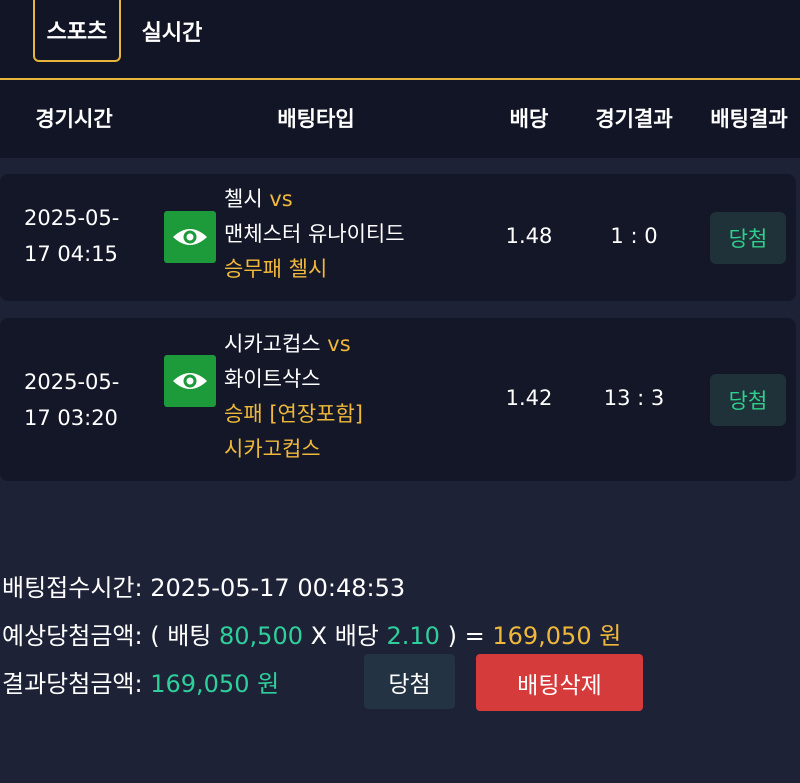 Image resolution: width=800 pixels, height=783 pixels. I want to click on game-score: 1 : 0, so click(634, 236).